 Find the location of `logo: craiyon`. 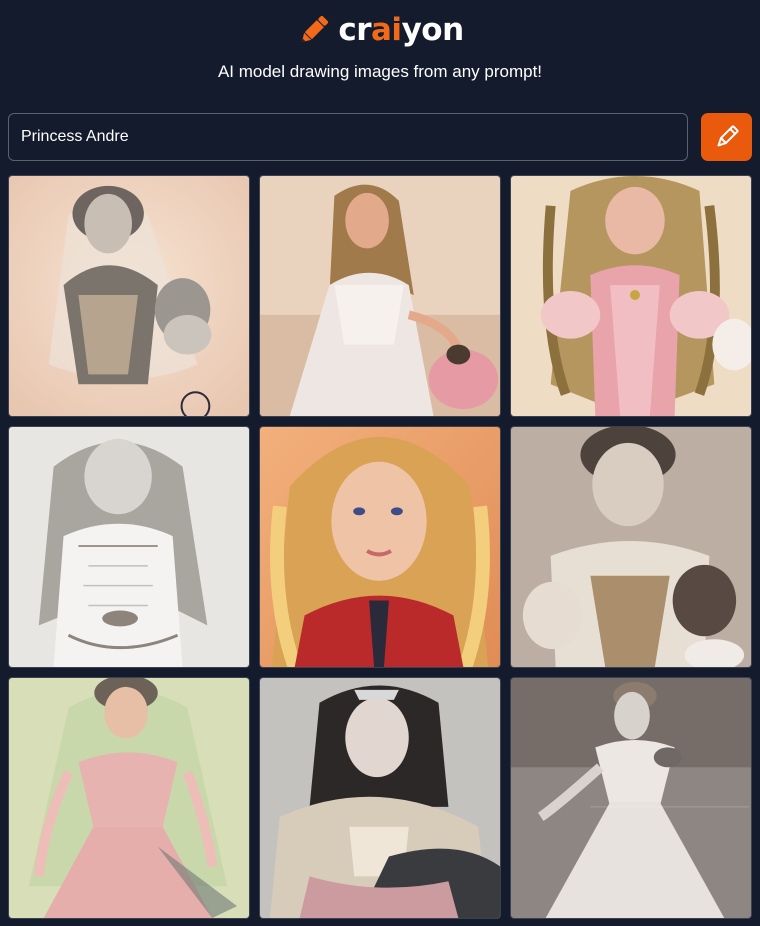

logo: craiyon is located at coordinates (380, 30).